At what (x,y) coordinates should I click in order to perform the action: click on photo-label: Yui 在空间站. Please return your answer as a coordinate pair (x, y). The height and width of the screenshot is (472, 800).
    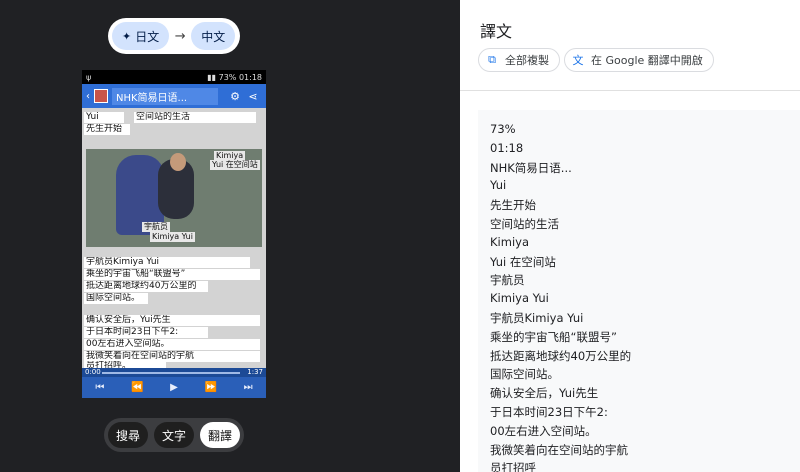
    Looking at the image, I should click on (235, 165).